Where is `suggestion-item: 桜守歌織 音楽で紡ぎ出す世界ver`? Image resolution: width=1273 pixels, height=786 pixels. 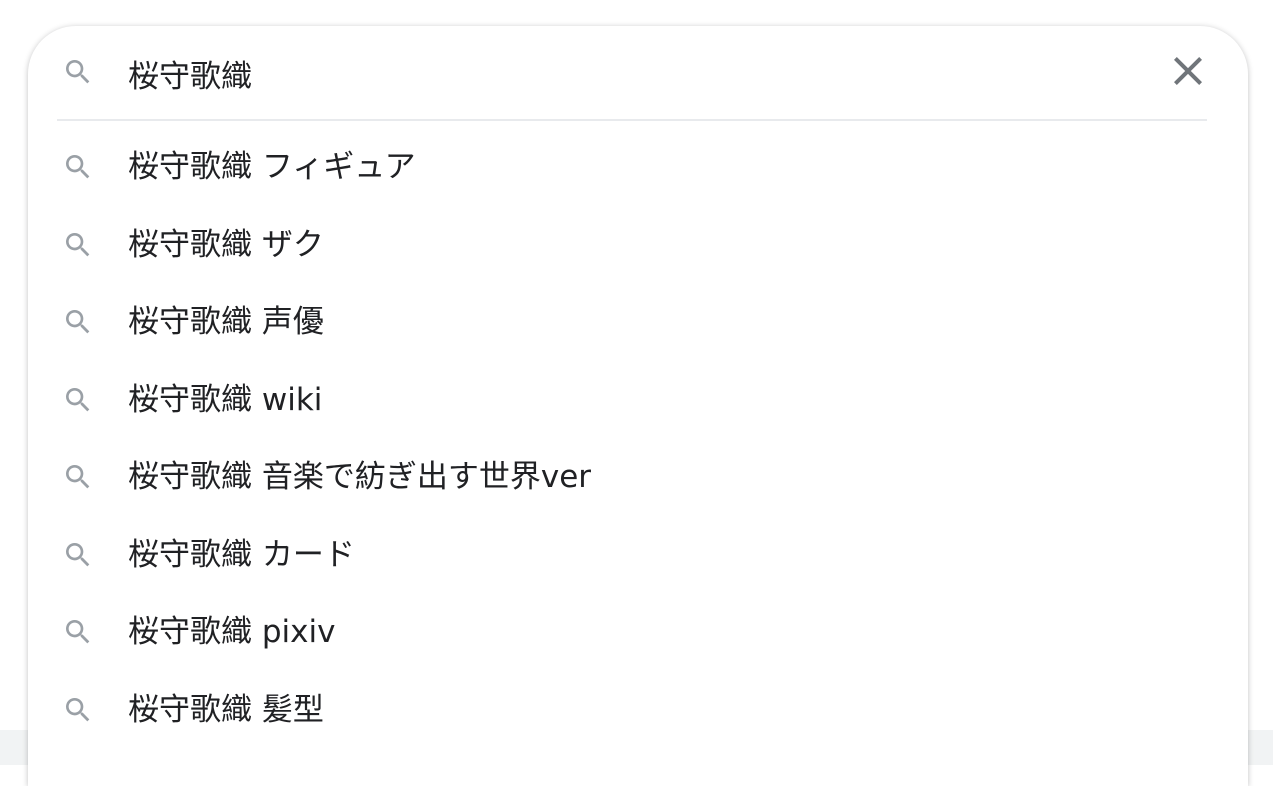
suggestion-item: 桜守歌織 音楽で紡ぎ出す世界ver is located at coordinates (638, 478).